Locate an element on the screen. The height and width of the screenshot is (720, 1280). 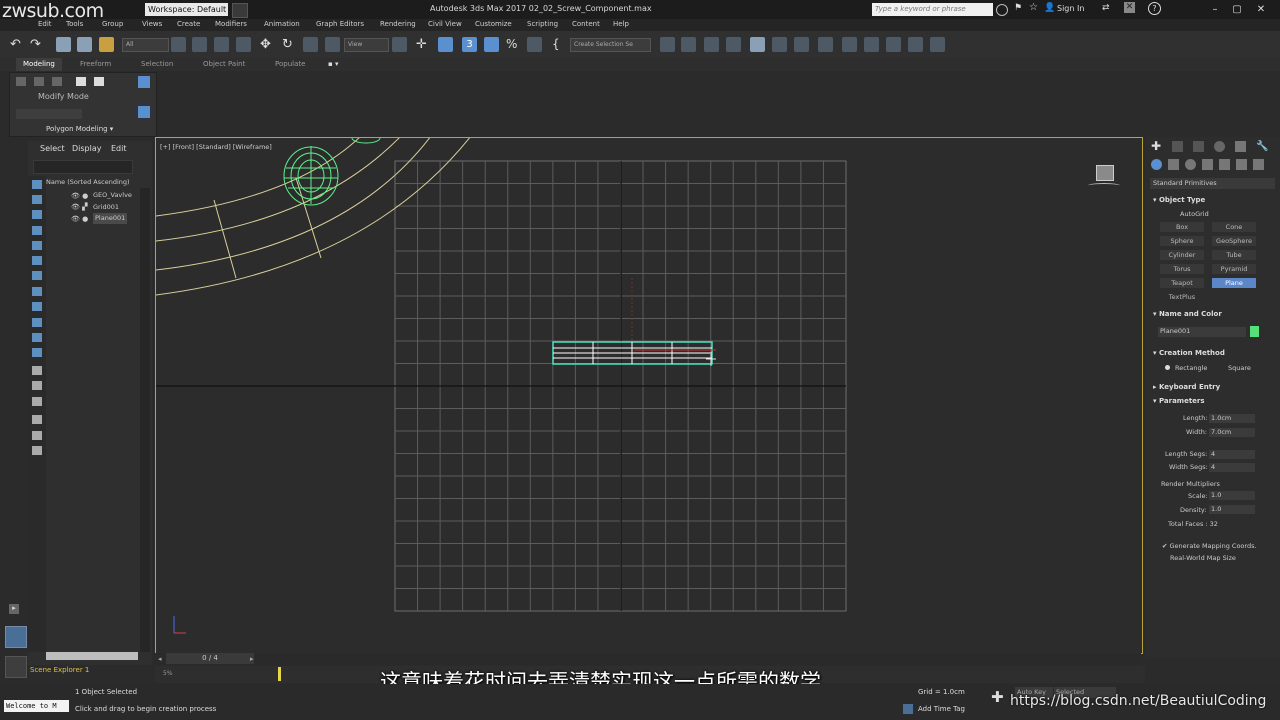
display-none-all-icon is located at coordinates (37, 385).